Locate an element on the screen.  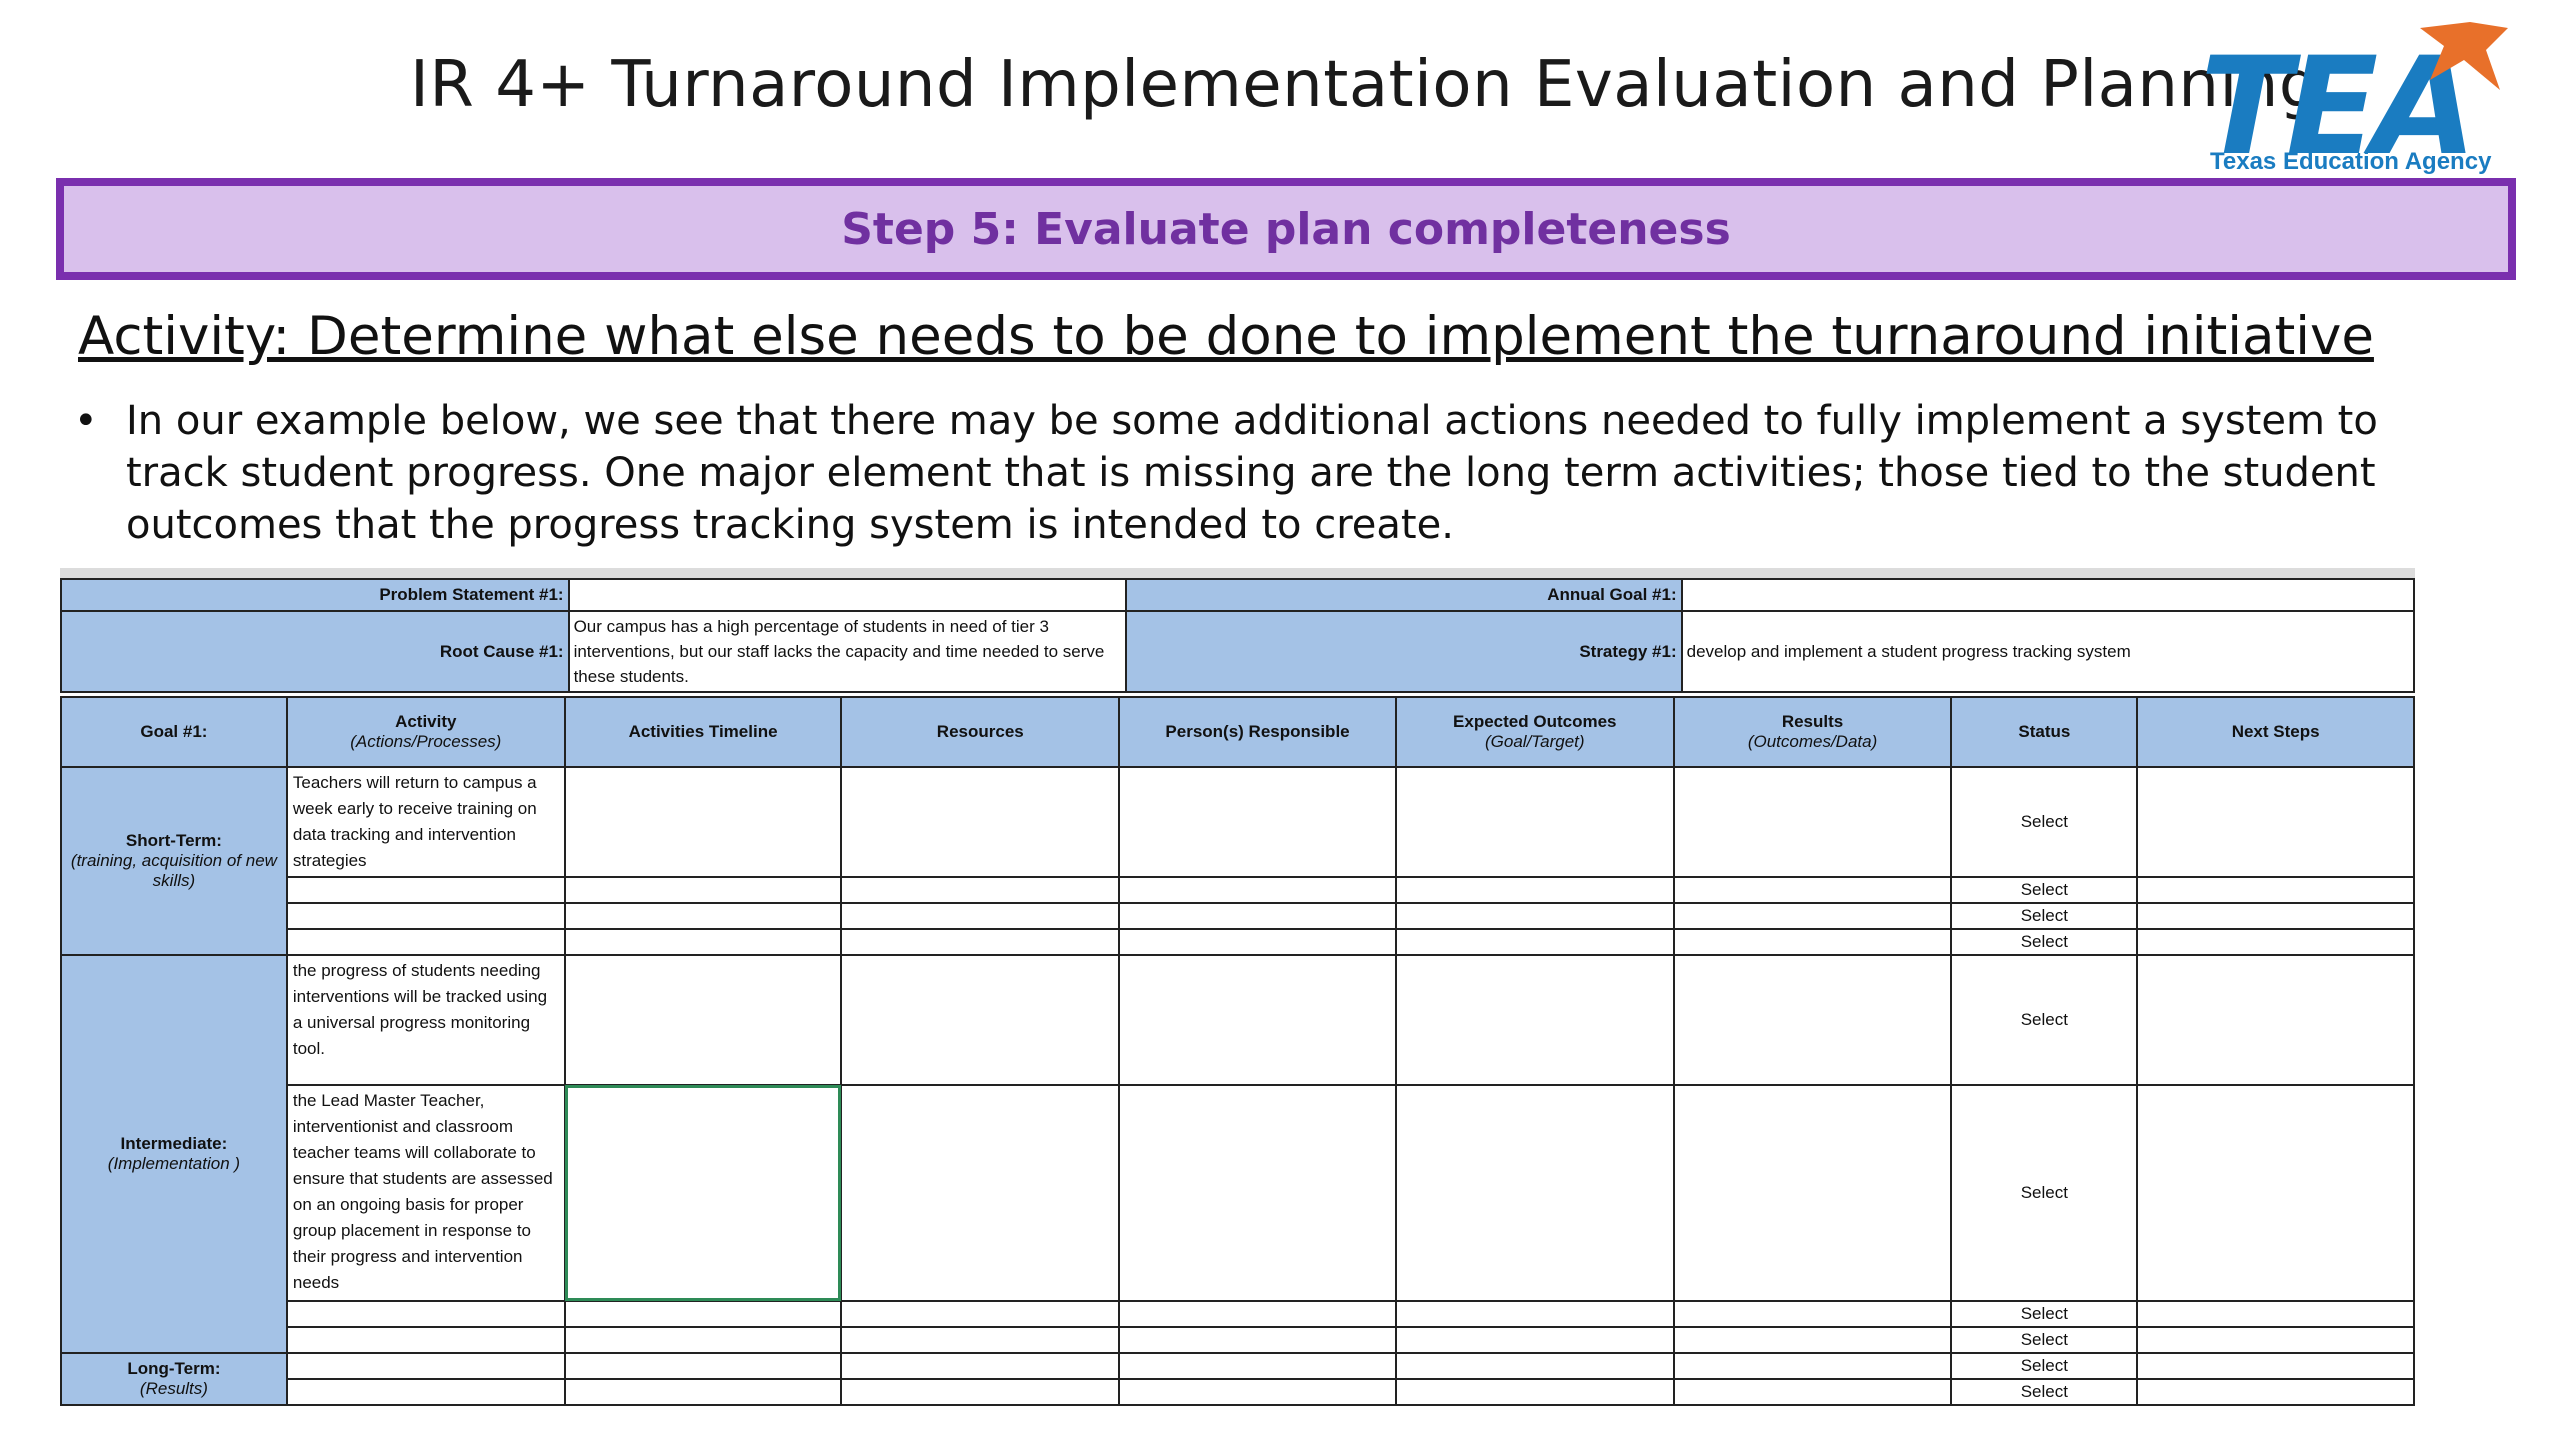
col-resources: Resources is located at coordinates (980, 732).